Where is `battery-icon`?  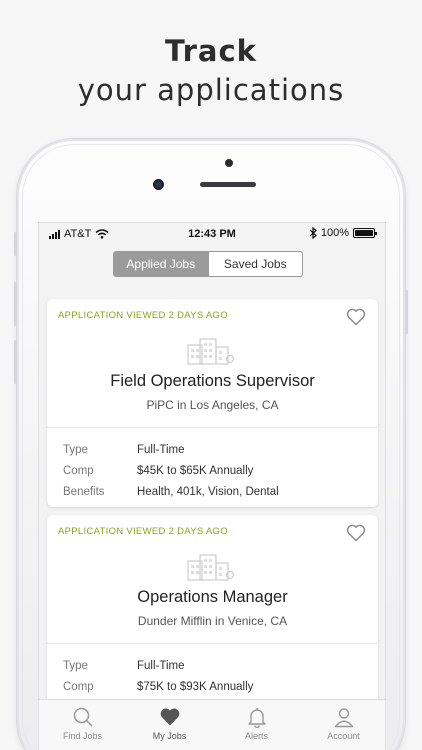
battery-icon is located at coordinates (365, 233).